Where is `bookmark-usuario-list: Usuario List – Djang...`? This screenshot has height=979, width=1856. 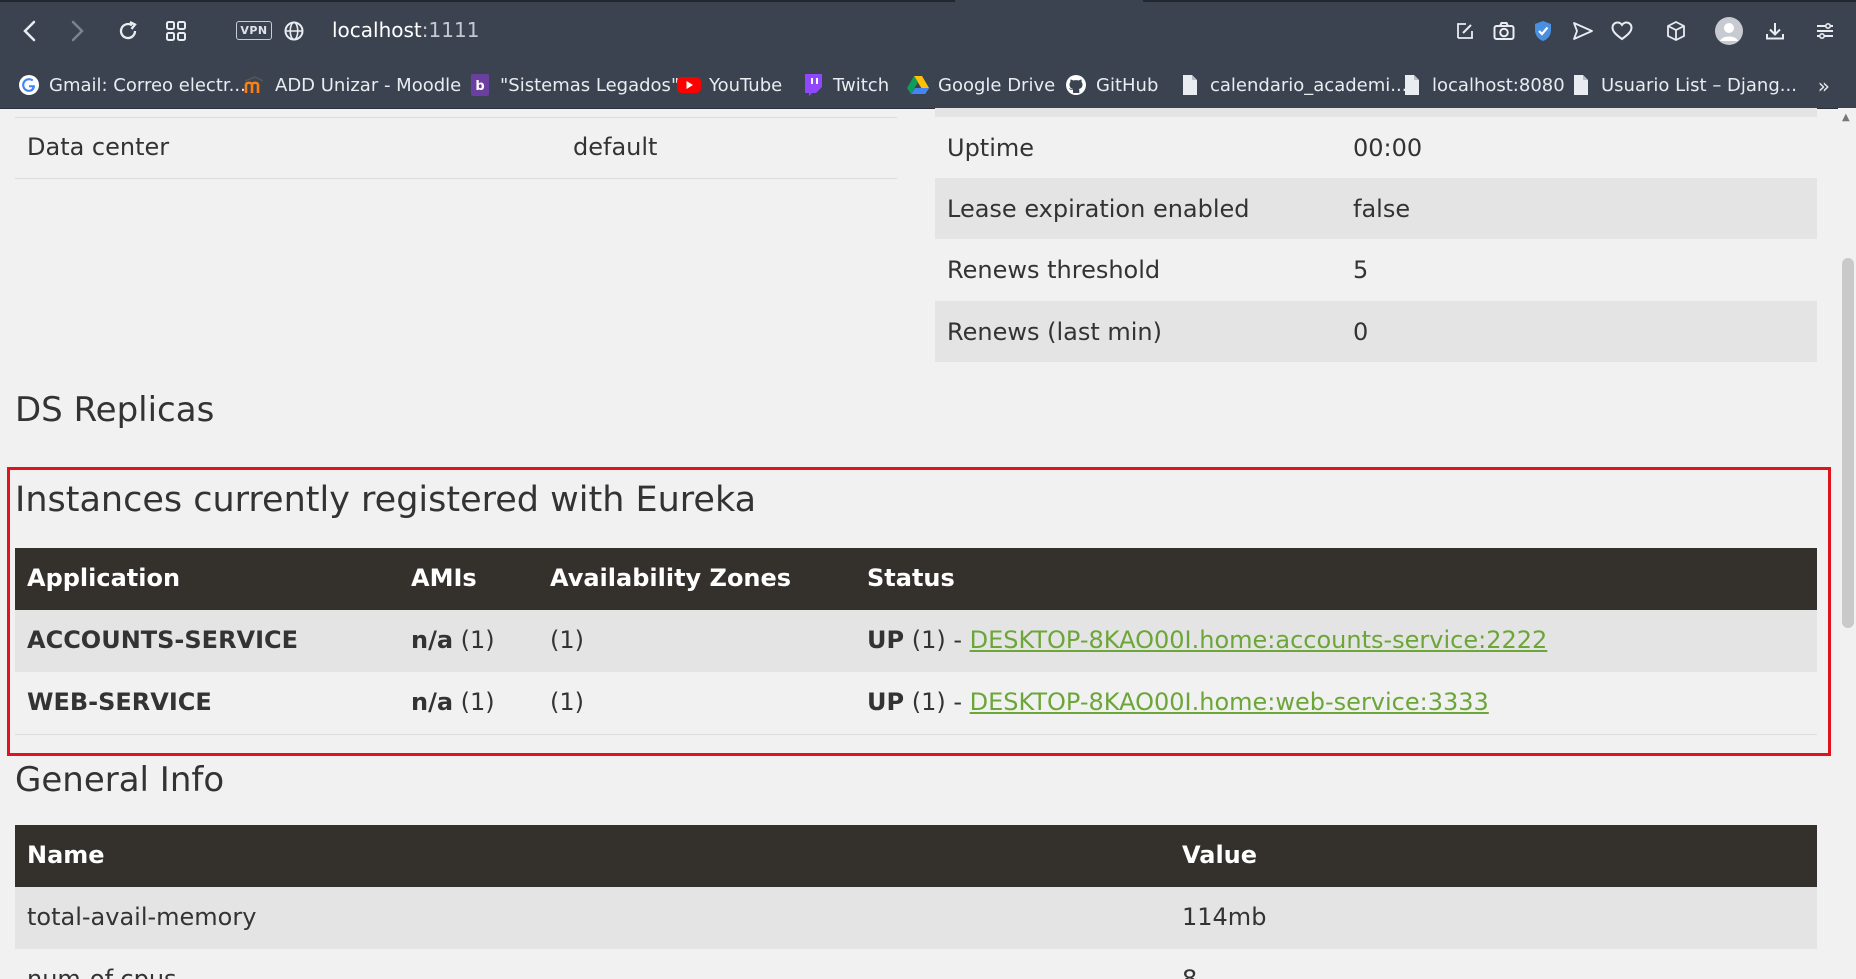
bookmark-usuario-list: Usuario List – Djang... is located at coordinates (1683, 85).